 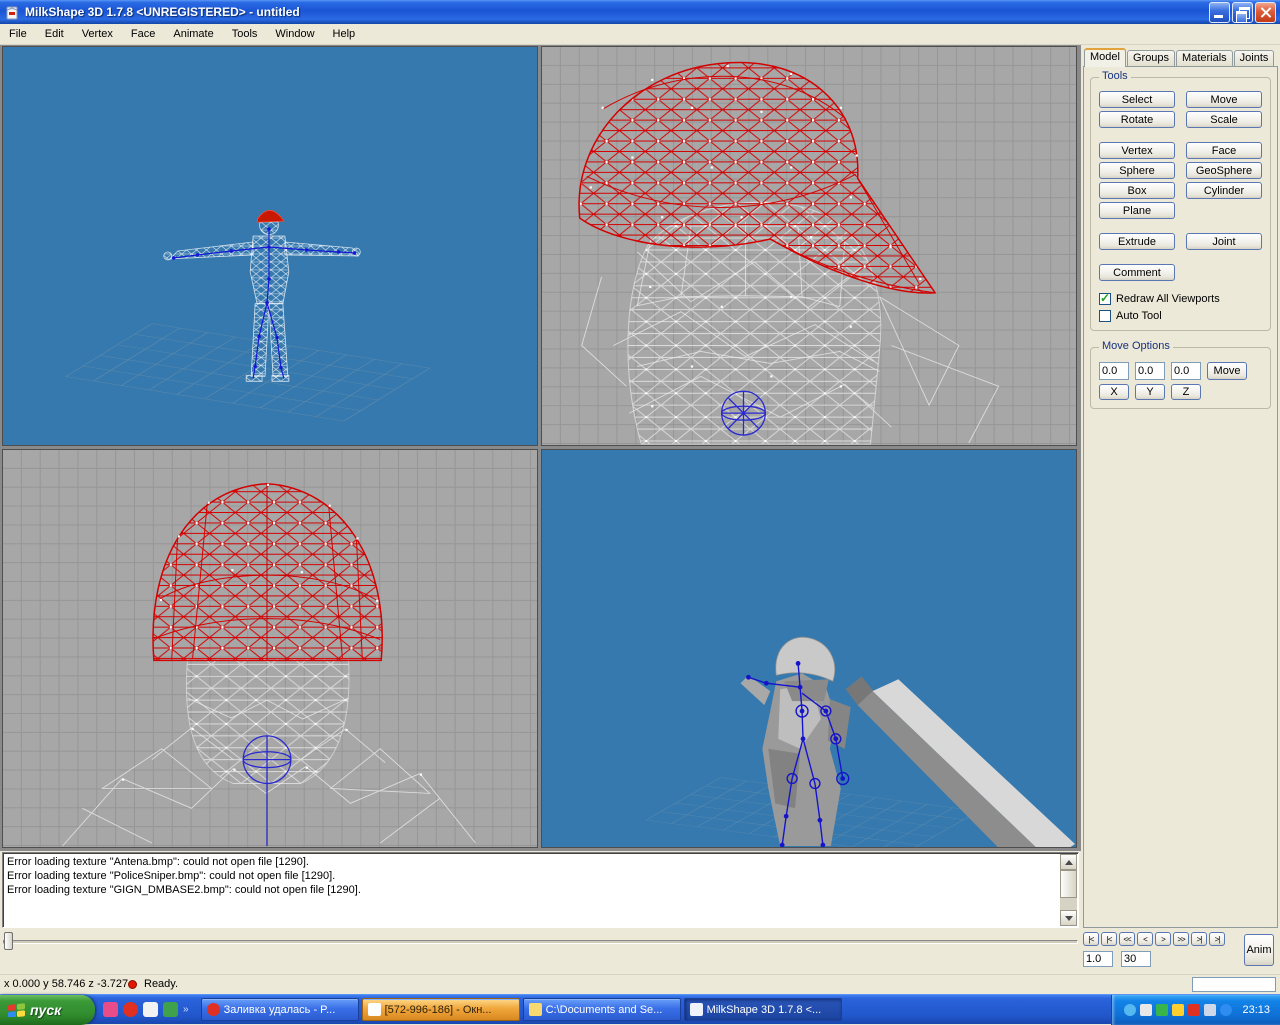 What do you see at coordinates (8, 941) in the screenshot?
I see `timeline-thumb` at bounding box center [8, 941].